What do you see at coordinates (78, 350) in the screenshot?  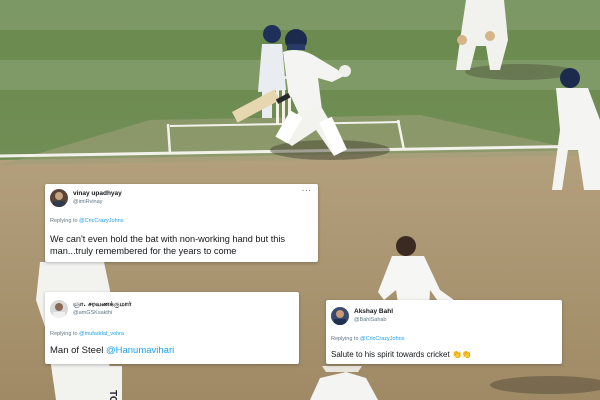 I see `tweet-text-prefix: Man of Steel` at bounding box center [78, 350].